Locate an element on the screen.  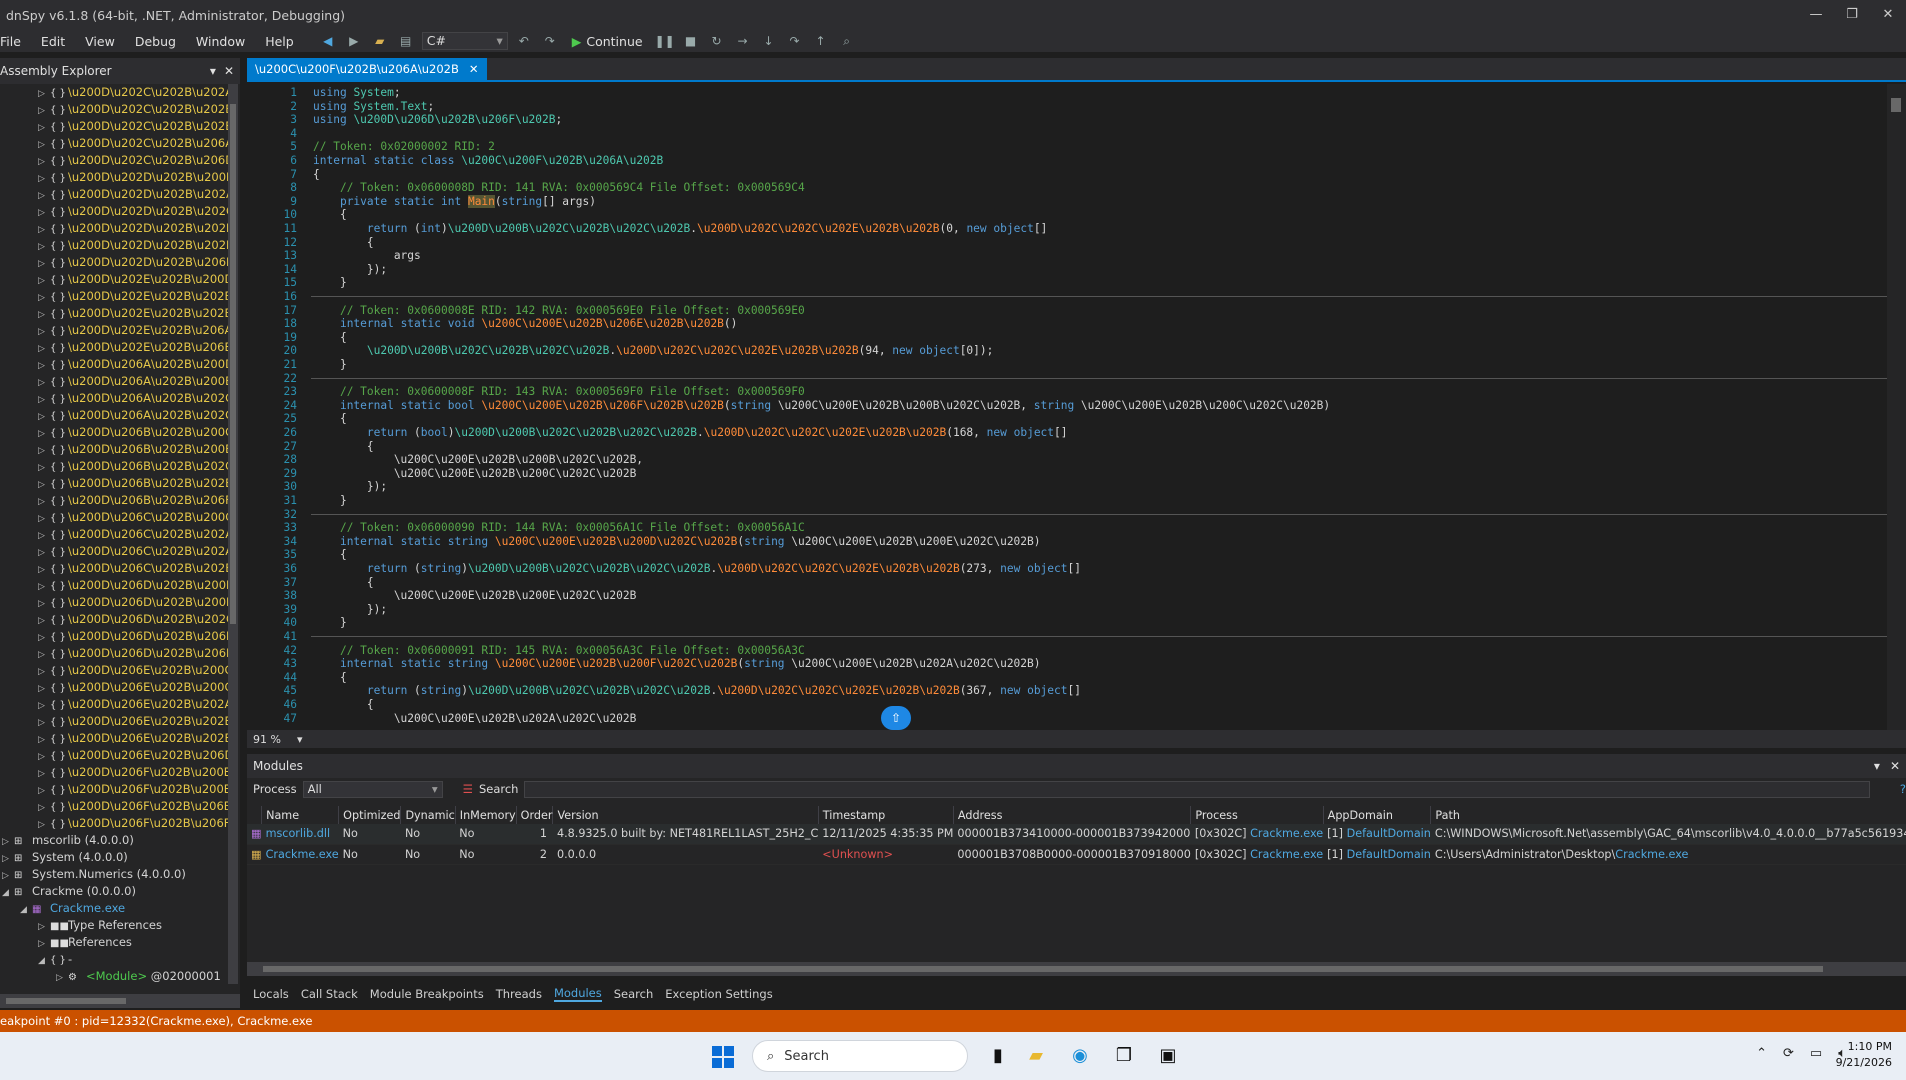
code-line: using \u200D\u206D\u202B\u206F\u202B; is located at coordinates (437, 119).